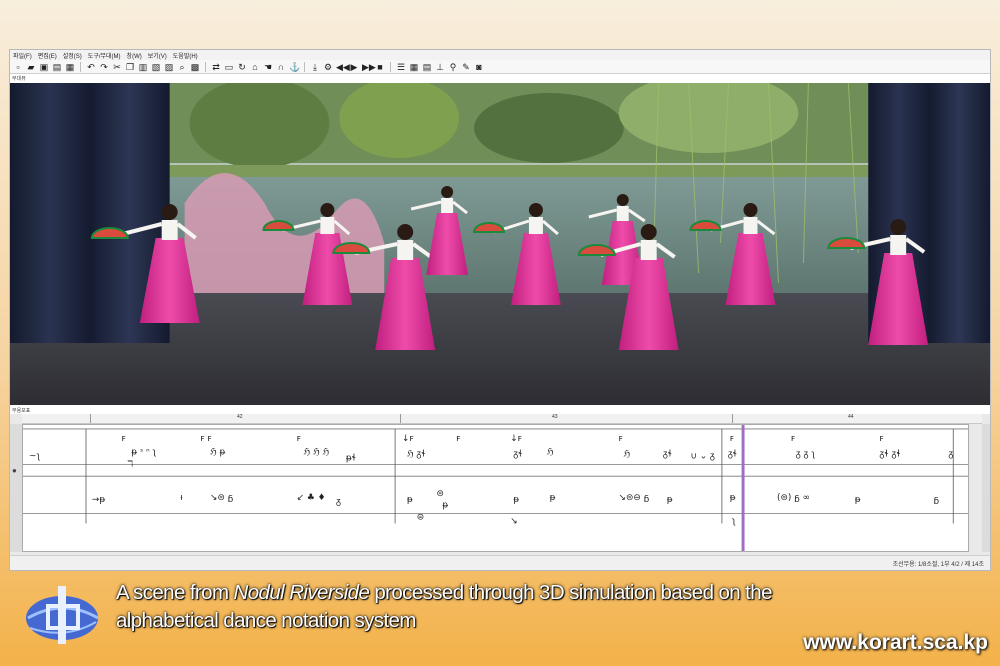  I want to click on list-icon: ☰, so click(401, 67).